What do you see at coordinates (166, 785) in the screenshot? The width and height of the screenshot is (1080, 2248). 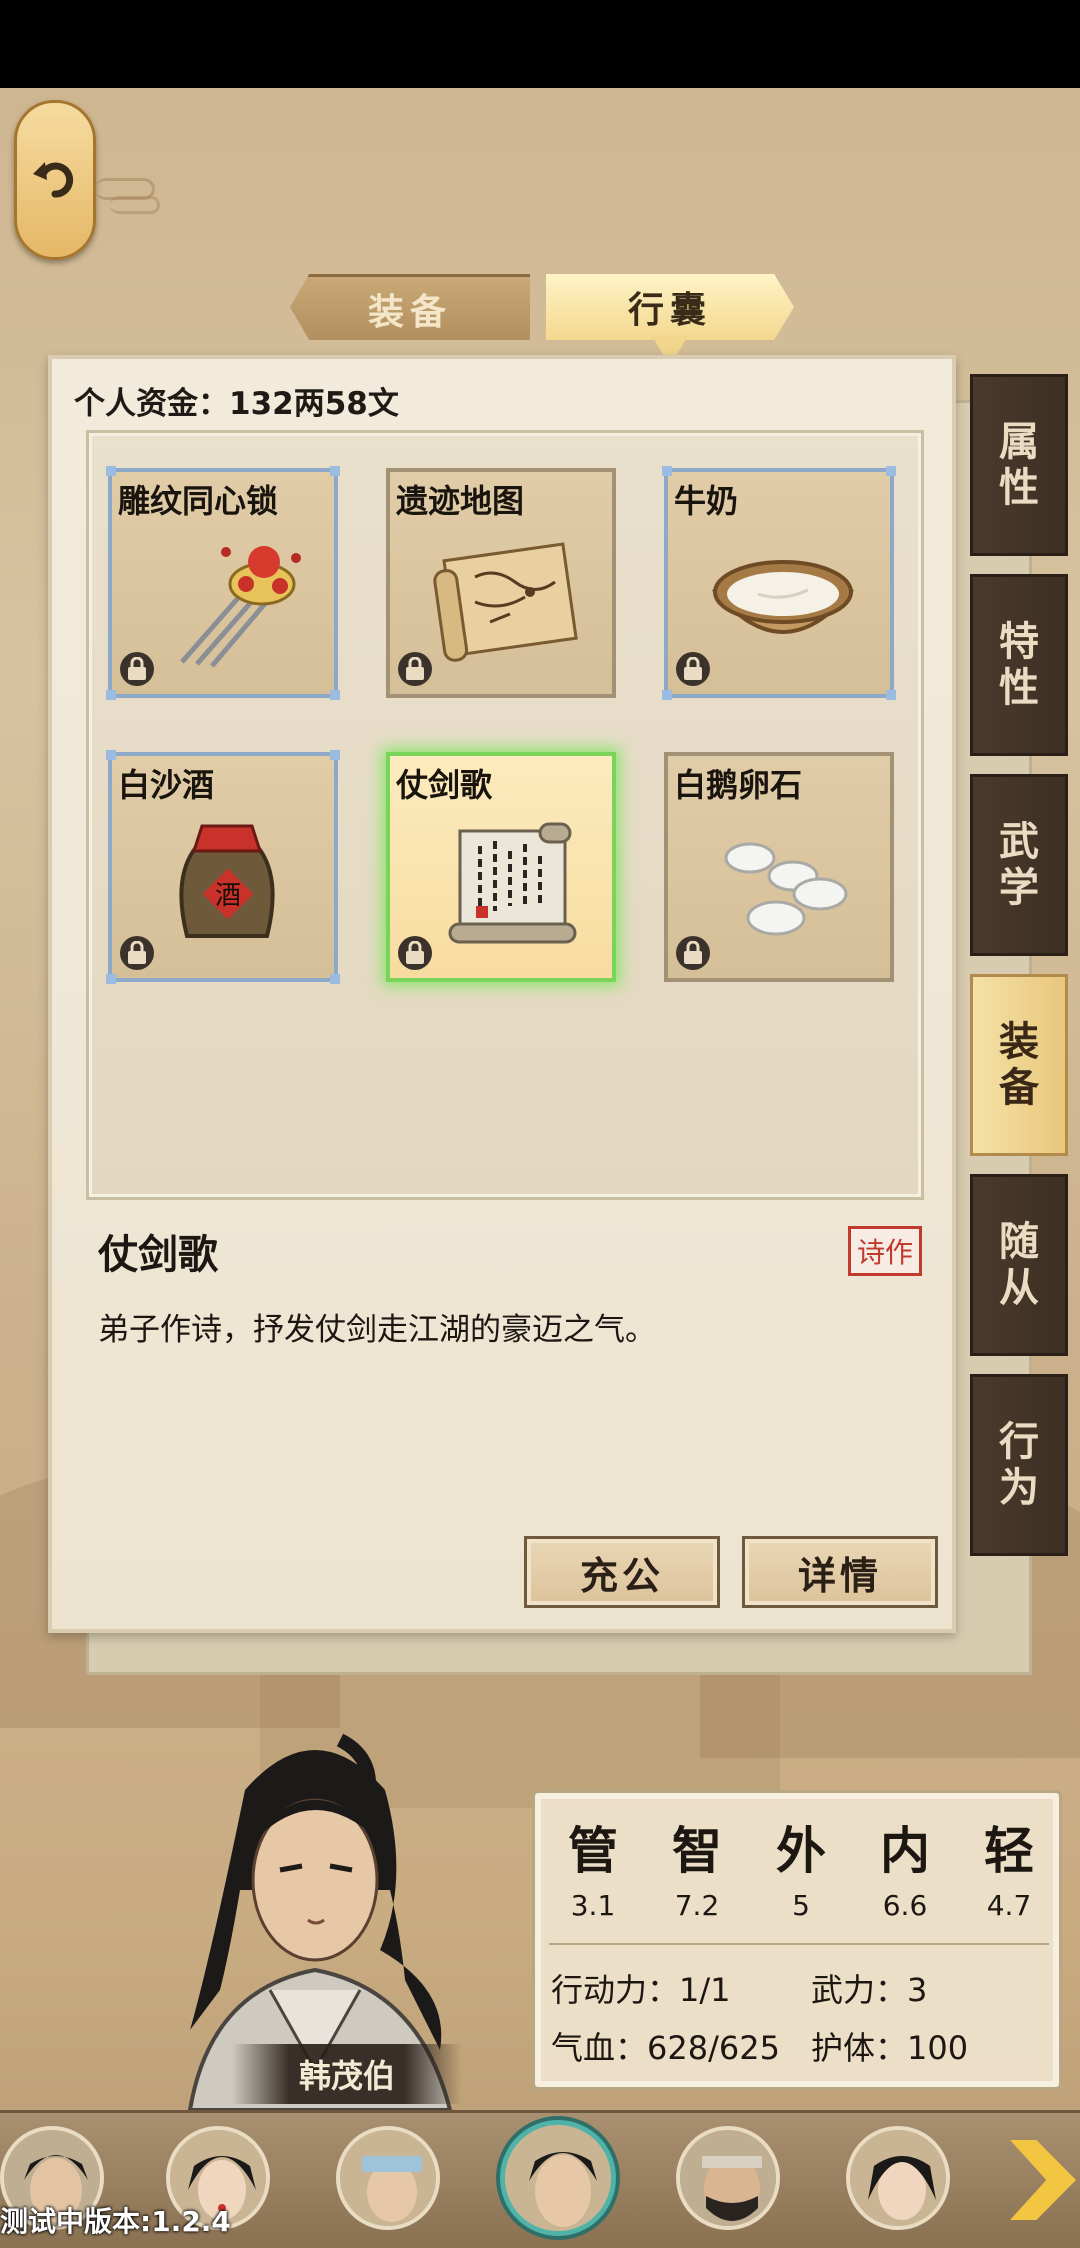 I see `item-name: 白沙酒` at bounding box center [166, 785].